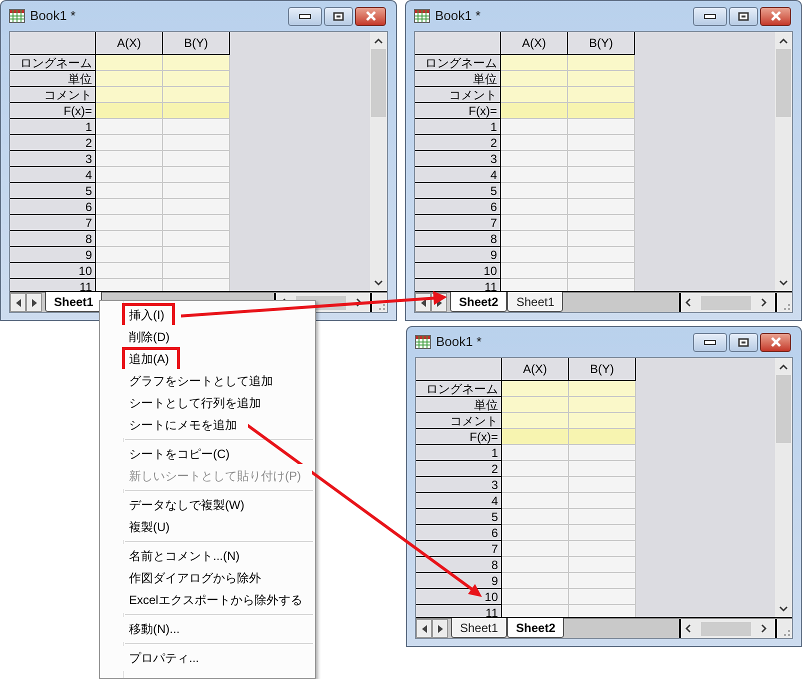  What do you see at coordinates (535, 369) in the screenshot?
I see `column-header: A(X)` at bounding box center [535, 369].